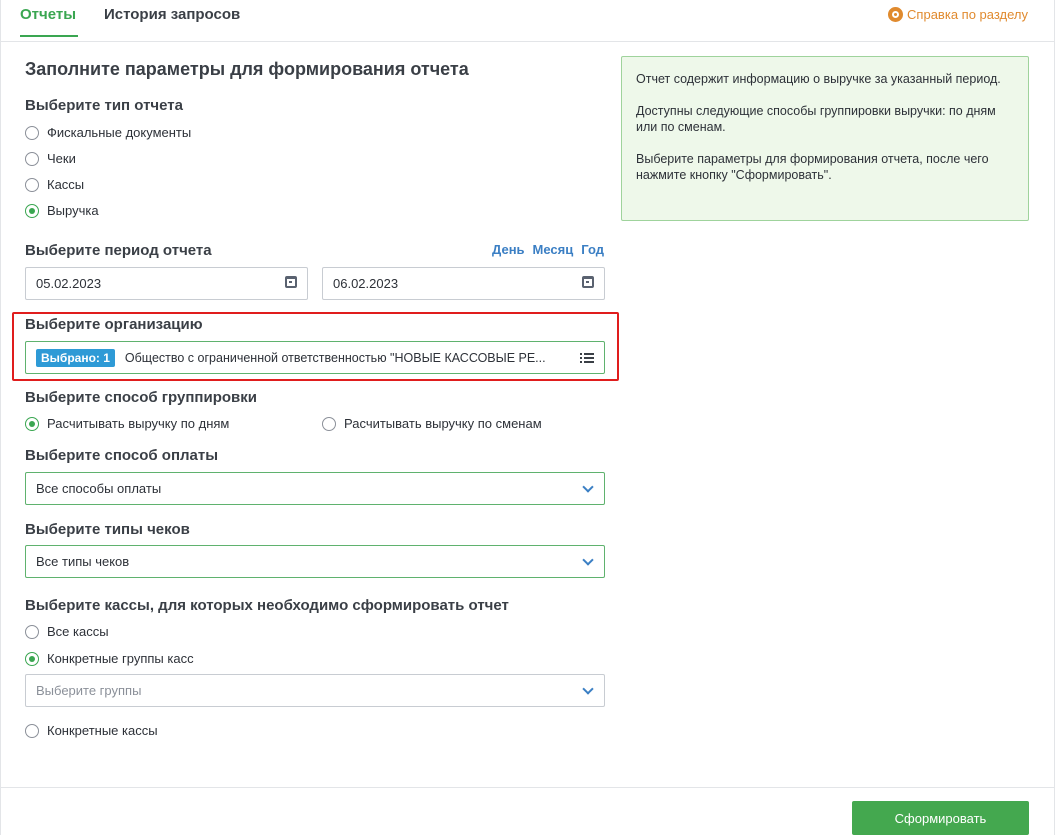  I want to click on radio-registers: Кассы, so click(54, 184).